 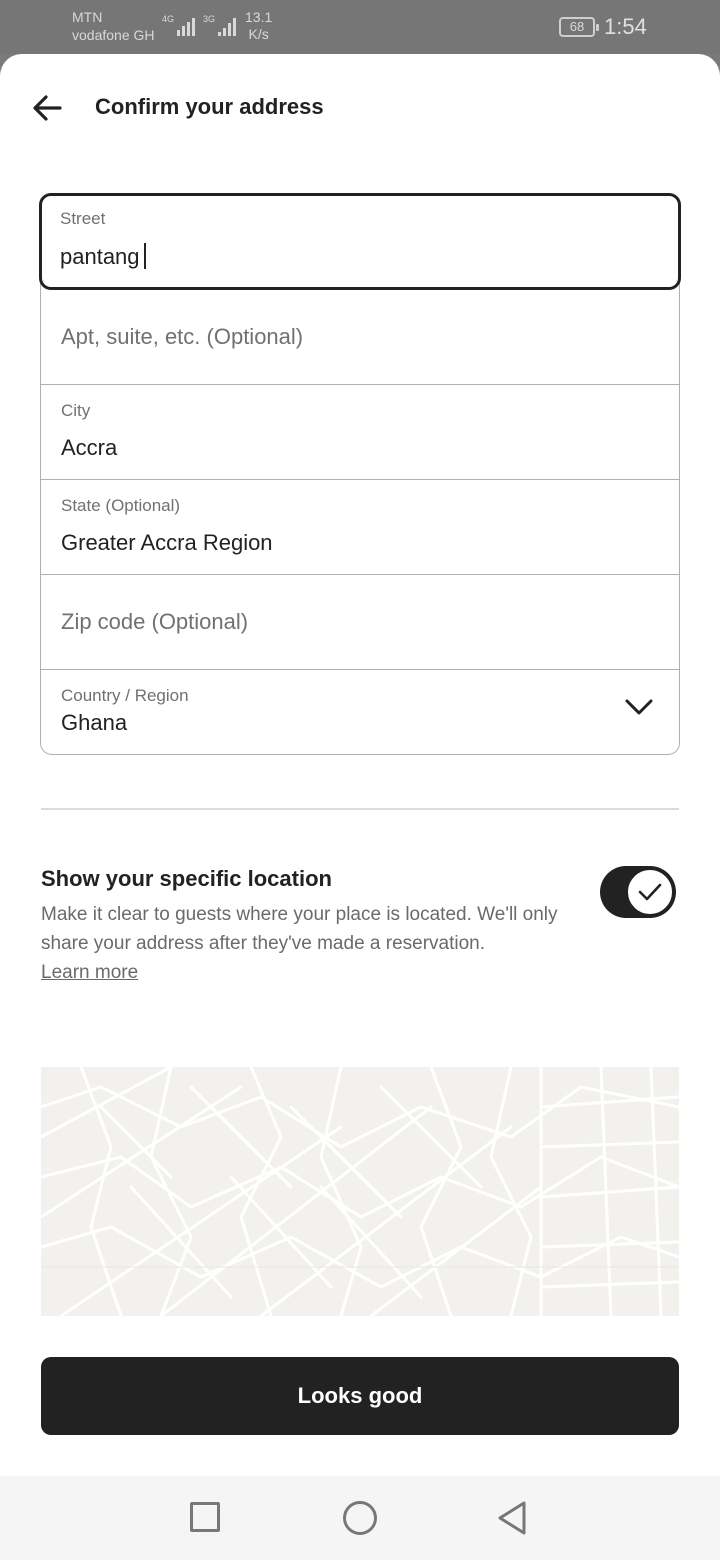 I want to click on system-nav-bar, so click(x=360, y=1518).